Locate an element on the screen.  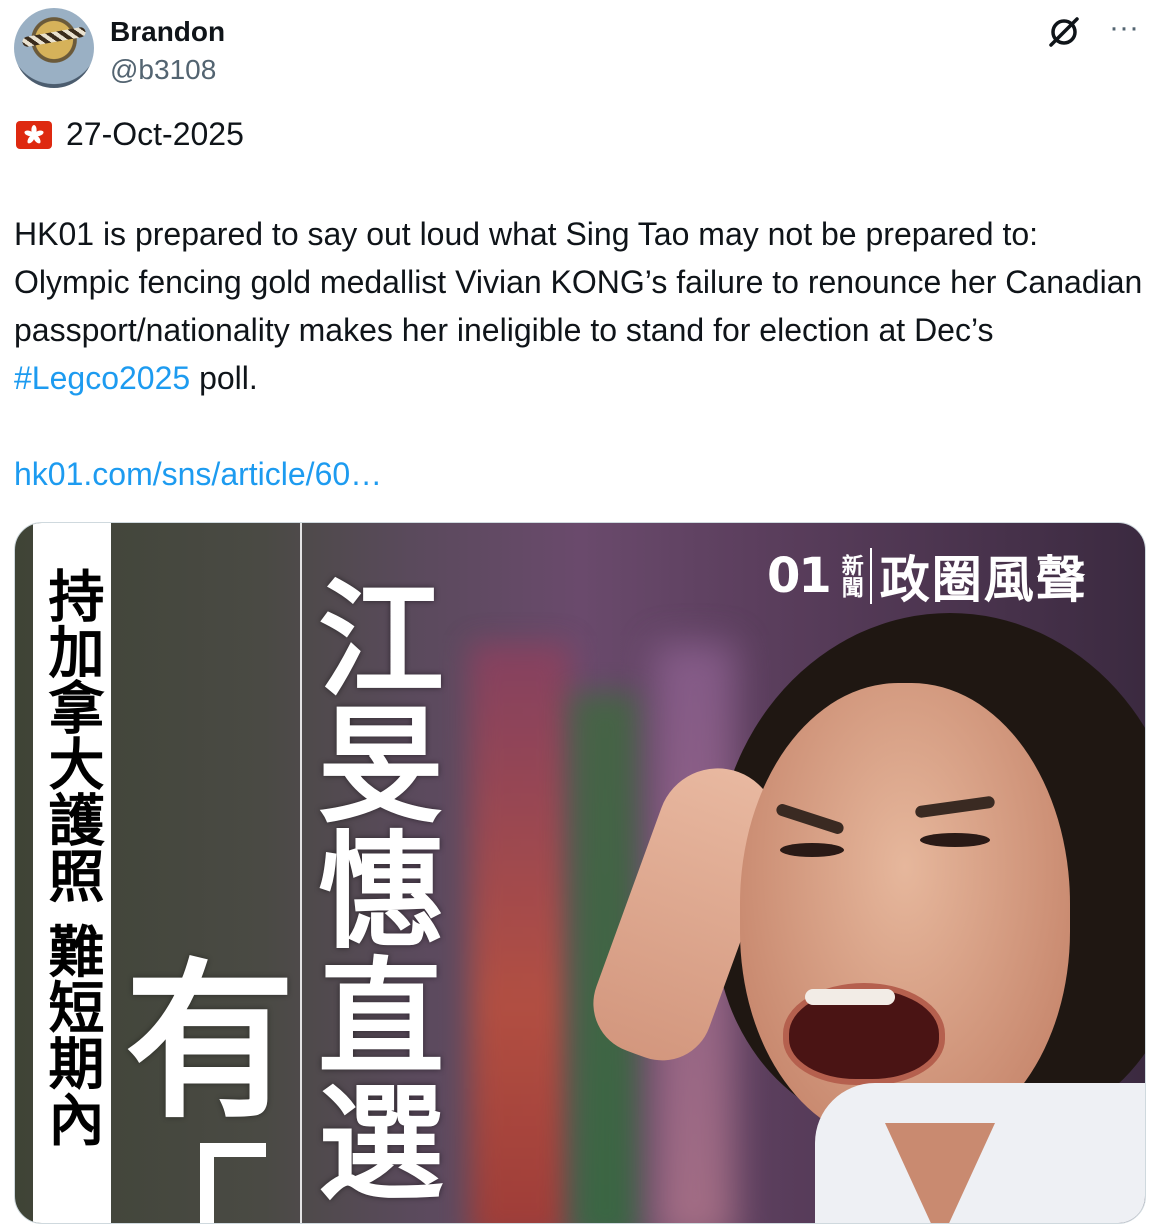
quote-bracket is located at coordinates (233, 1183).